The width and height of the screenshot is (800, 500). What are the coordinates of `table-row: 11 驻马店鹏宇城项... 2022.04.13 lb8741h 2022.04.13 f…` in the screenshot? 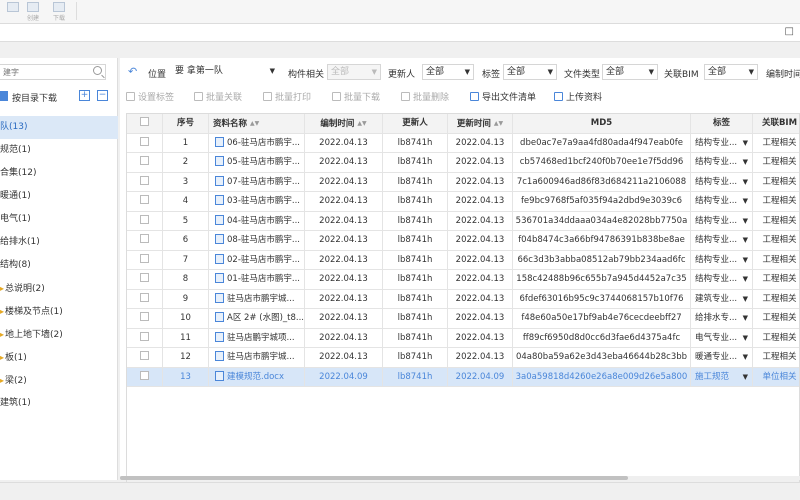 It's located at (463, 338).